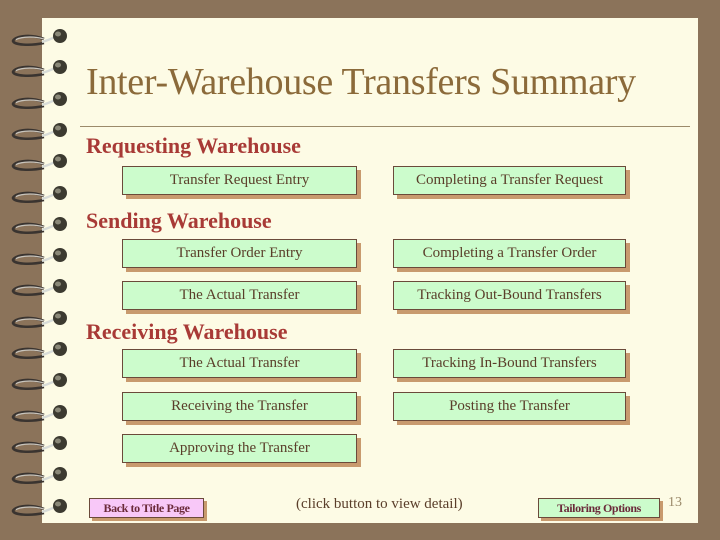 The width and height of the screenshot is (720, 540). What do you see at coordinates (509, 406) in the screenshot?
I see `posting-the-transfer-button: Posting the Transfer` at bounding box center [509, 406].